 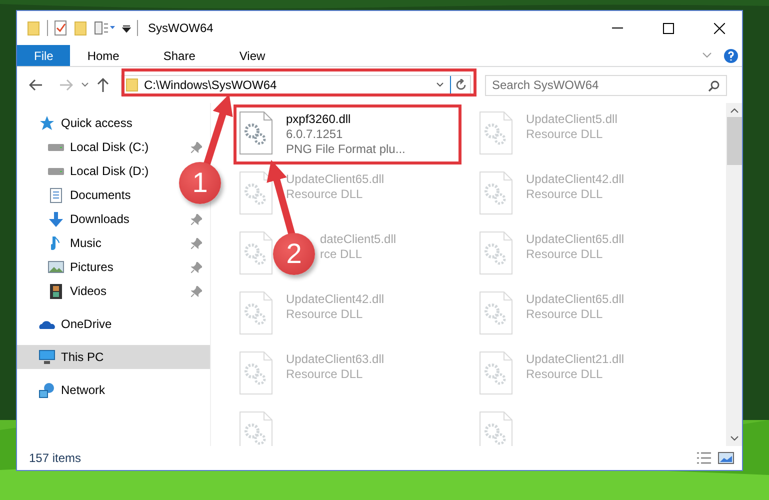 I want to click on item-count: 157 items, so click(x=55, y=458).